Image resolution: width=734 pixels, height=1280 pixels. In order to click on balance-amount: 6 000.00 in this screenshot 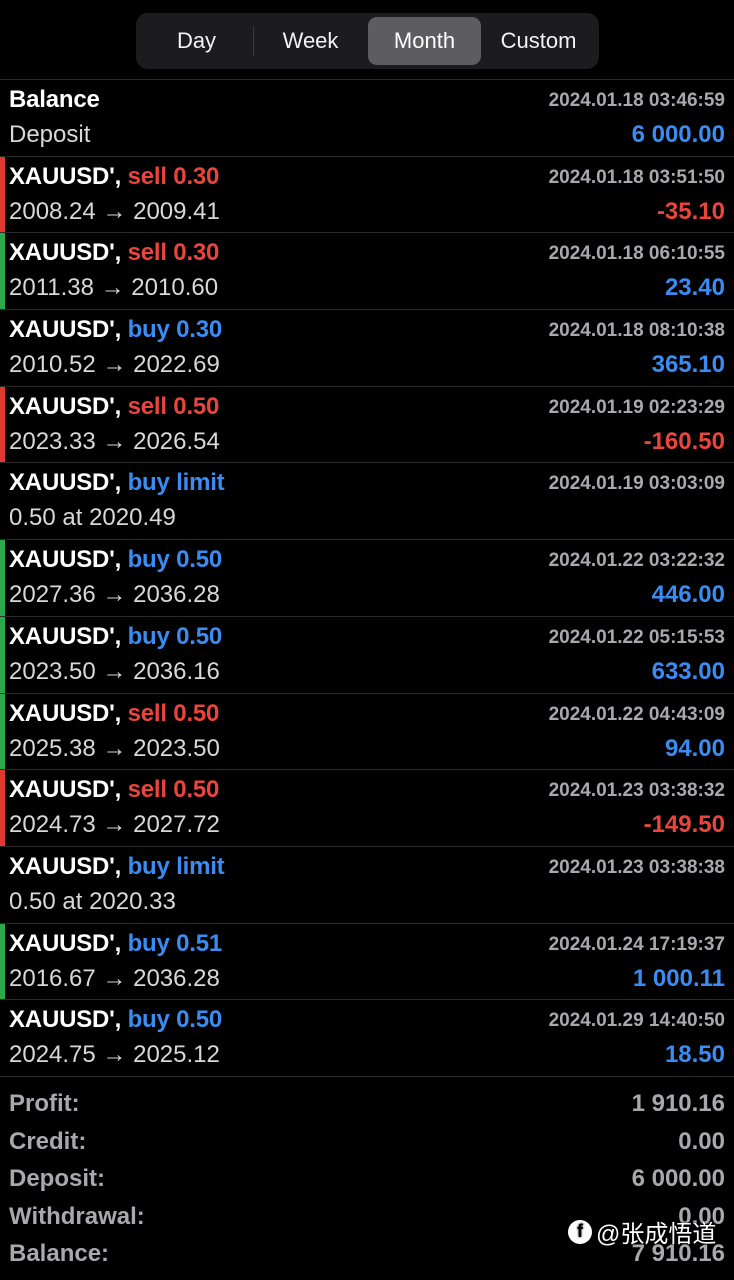, I will do `click(678, 134)`.